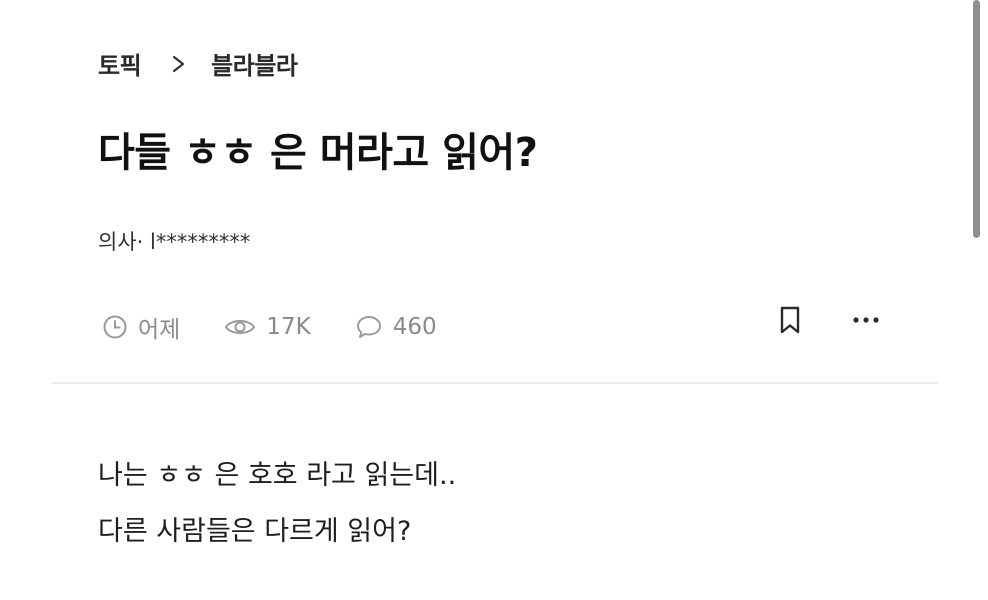 The image size is (988, 600). I want to click on bookmark-icon, so click(790, 320).